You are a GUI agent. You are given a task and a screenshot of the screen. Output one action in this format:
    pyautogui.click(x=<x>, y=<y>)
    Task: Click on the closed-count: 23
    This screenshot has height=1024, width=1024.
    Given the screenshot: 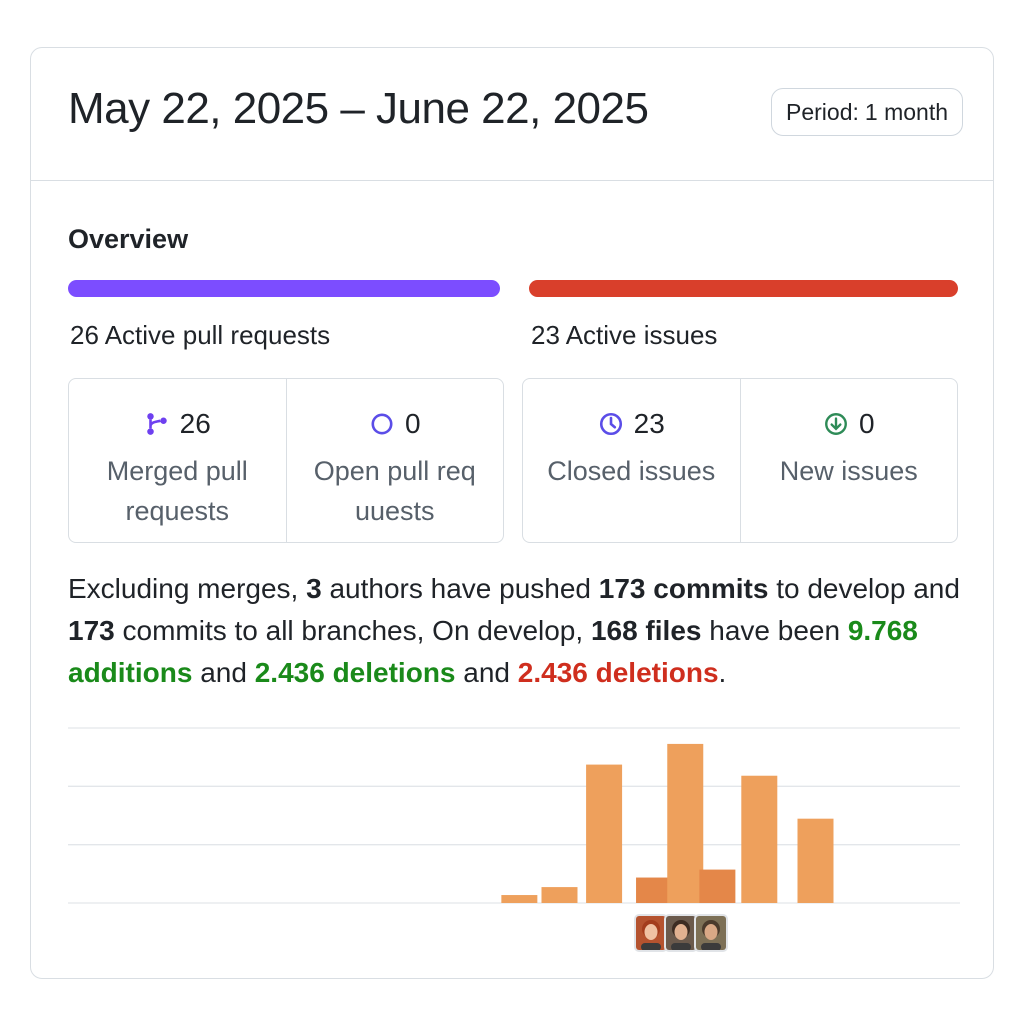 What is the action you would take?
    pyautogui.click(x=649, y=423)
    